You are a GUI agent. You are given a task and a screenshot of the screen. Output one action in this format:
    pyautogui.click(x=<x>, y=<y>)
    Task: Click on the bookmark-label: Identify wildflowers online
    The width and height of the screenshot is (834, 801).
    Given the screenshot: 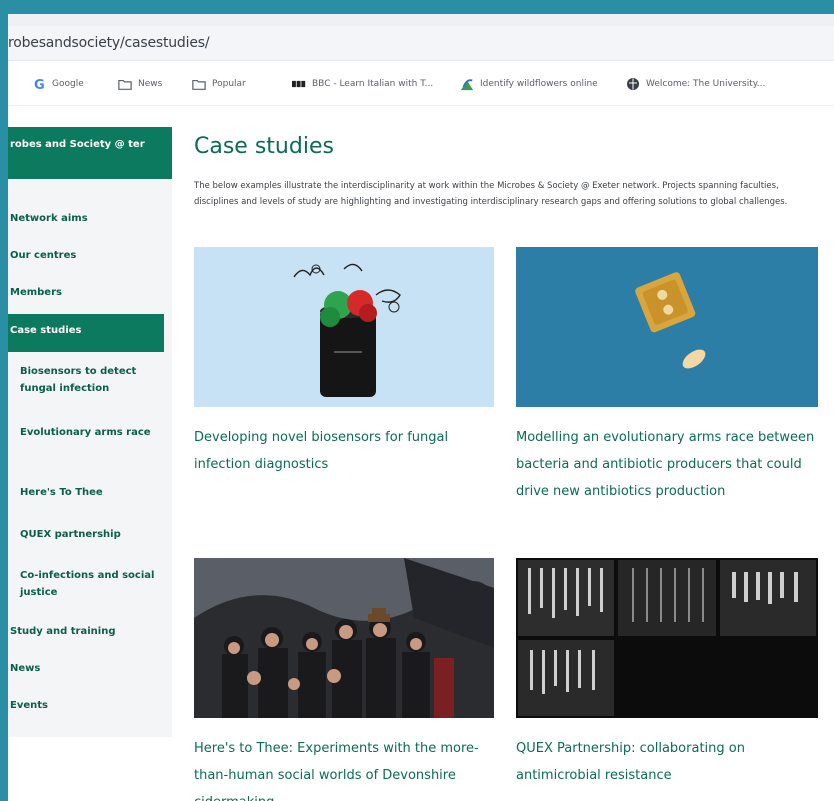 What is the action you would take?
    pyautogui.click(x=539, y=84)
    